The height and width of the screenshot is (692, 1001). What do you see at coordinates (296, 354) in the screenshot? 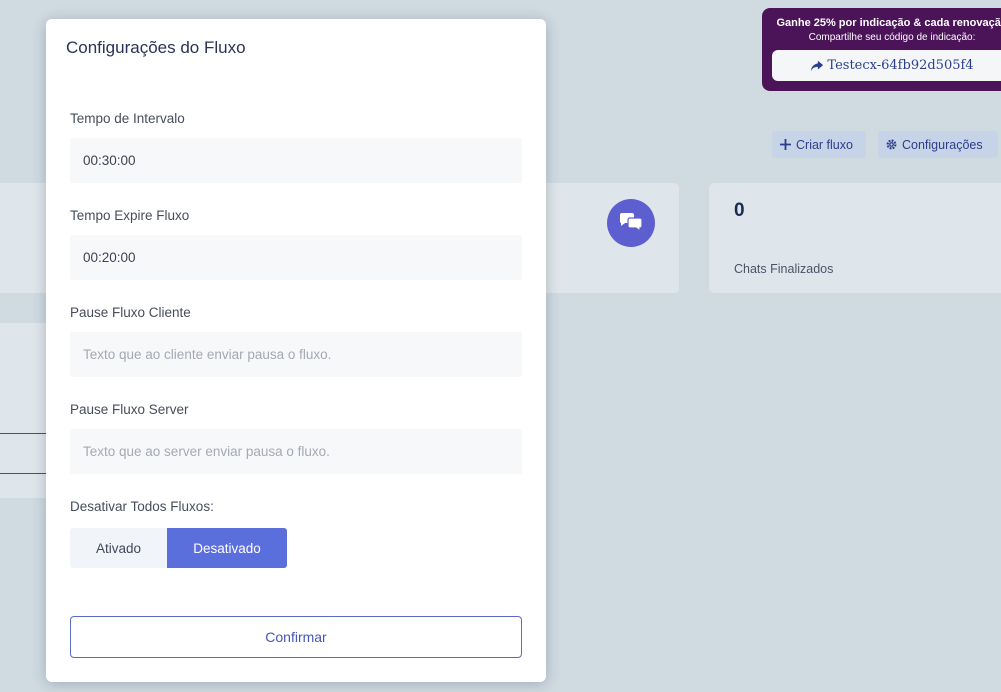
I see `pause-client-input` at bounding box center [296, 354].